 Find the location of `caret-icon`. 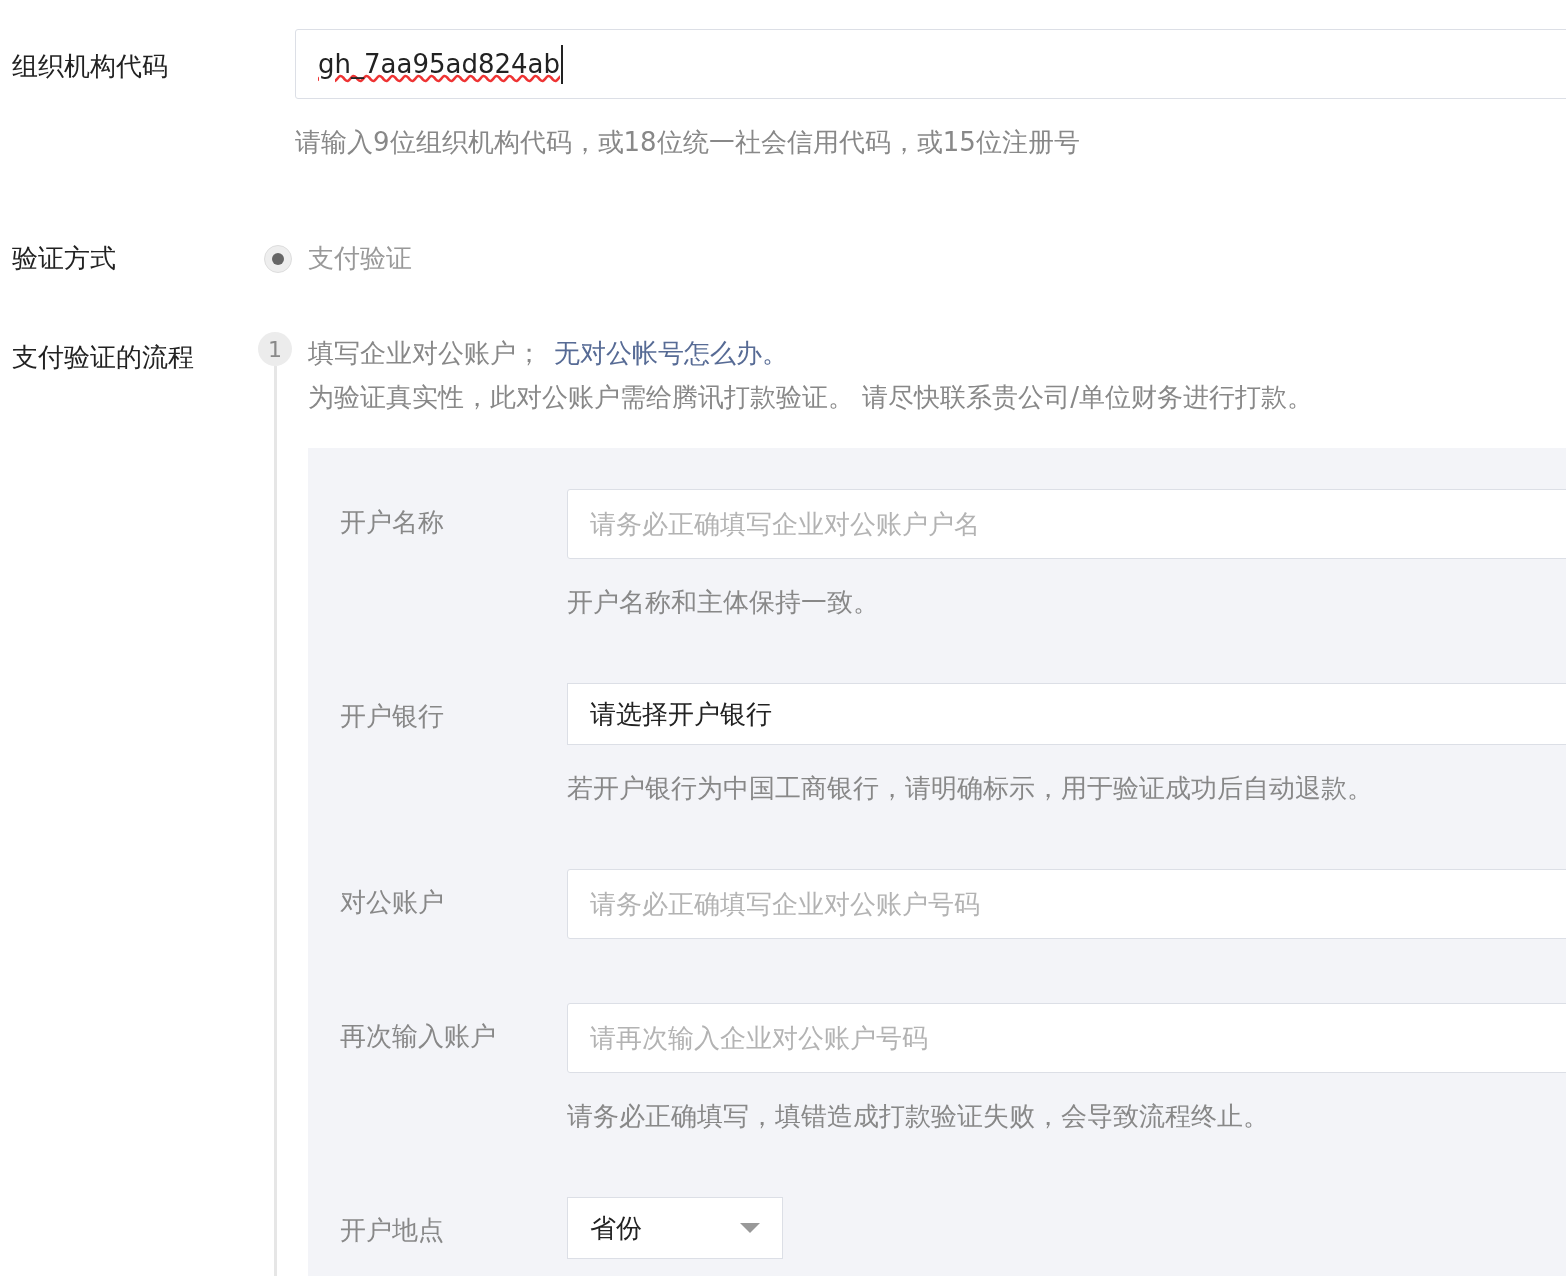

caret-icon is located at coordinates (750, 1228).